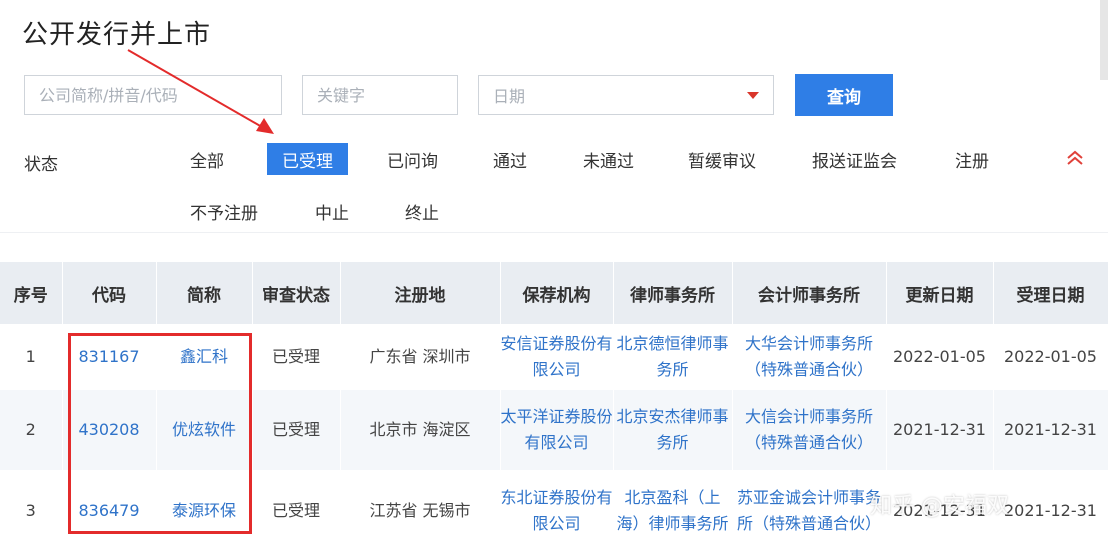 The height and width of the screenshot is (552, 1108). Describe the element at coordinates (753, 95) in the screenshot. I see `caret-down-icon` at that location.